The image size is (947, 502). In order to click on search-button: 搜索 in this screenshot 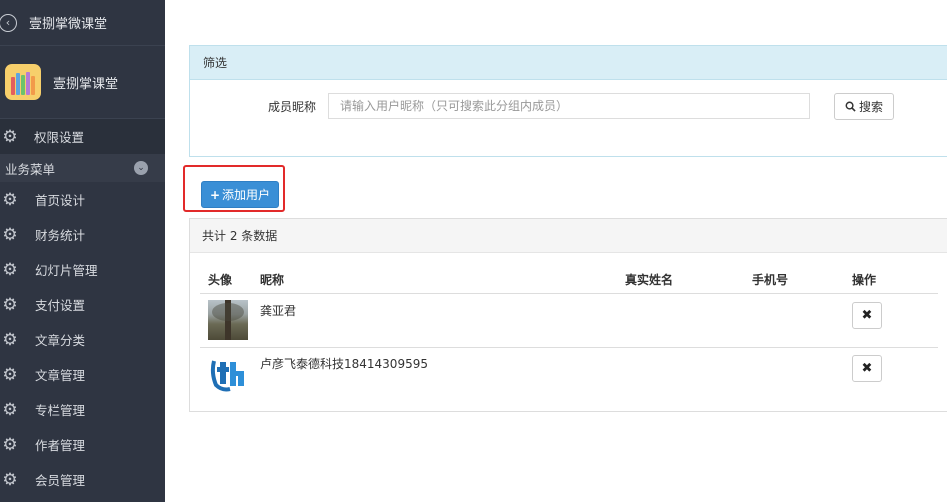, I will do `click(864, 106)`.